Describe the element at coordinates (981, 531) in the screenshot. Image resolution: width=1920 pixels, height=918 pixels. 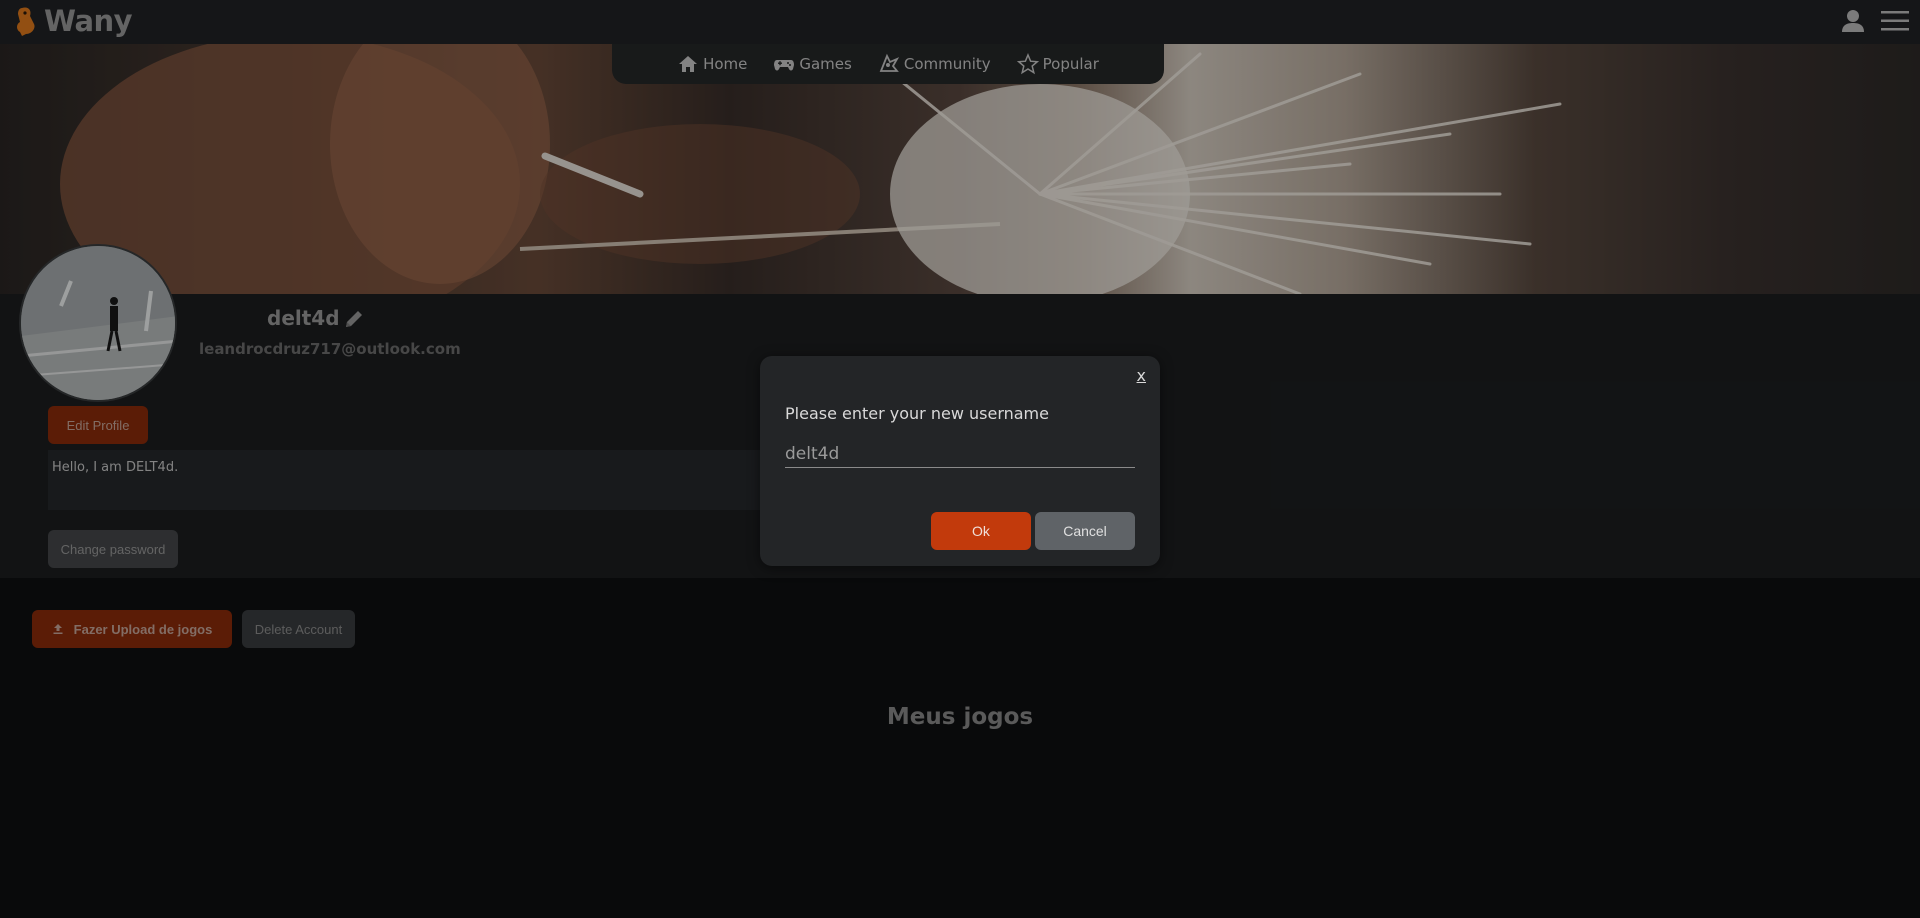
I see `modal-ok-button: Ok` at that location.